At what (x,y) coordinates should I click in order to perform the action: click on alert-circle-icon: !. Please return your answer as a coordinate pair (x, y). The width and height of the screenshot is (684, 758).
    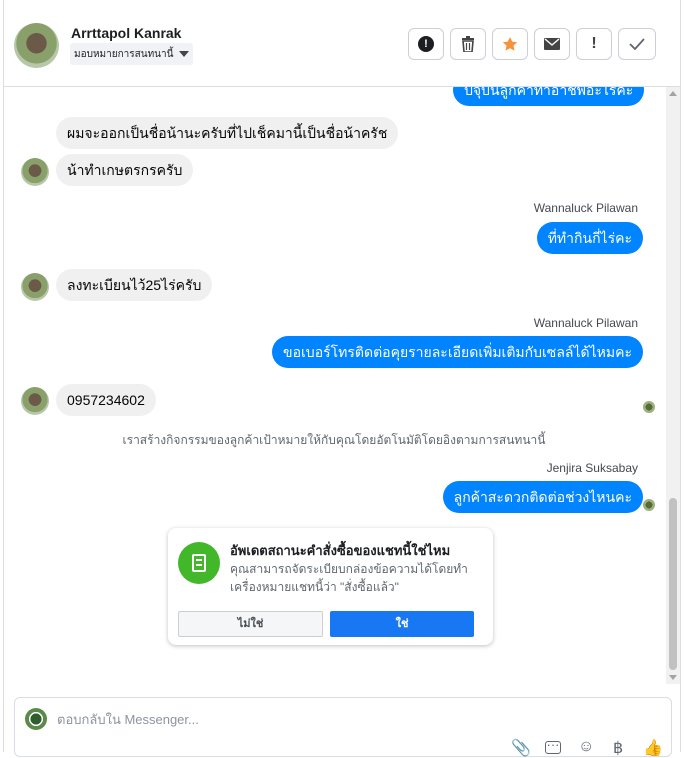
    Looking at the image, I should click on (426, 44).